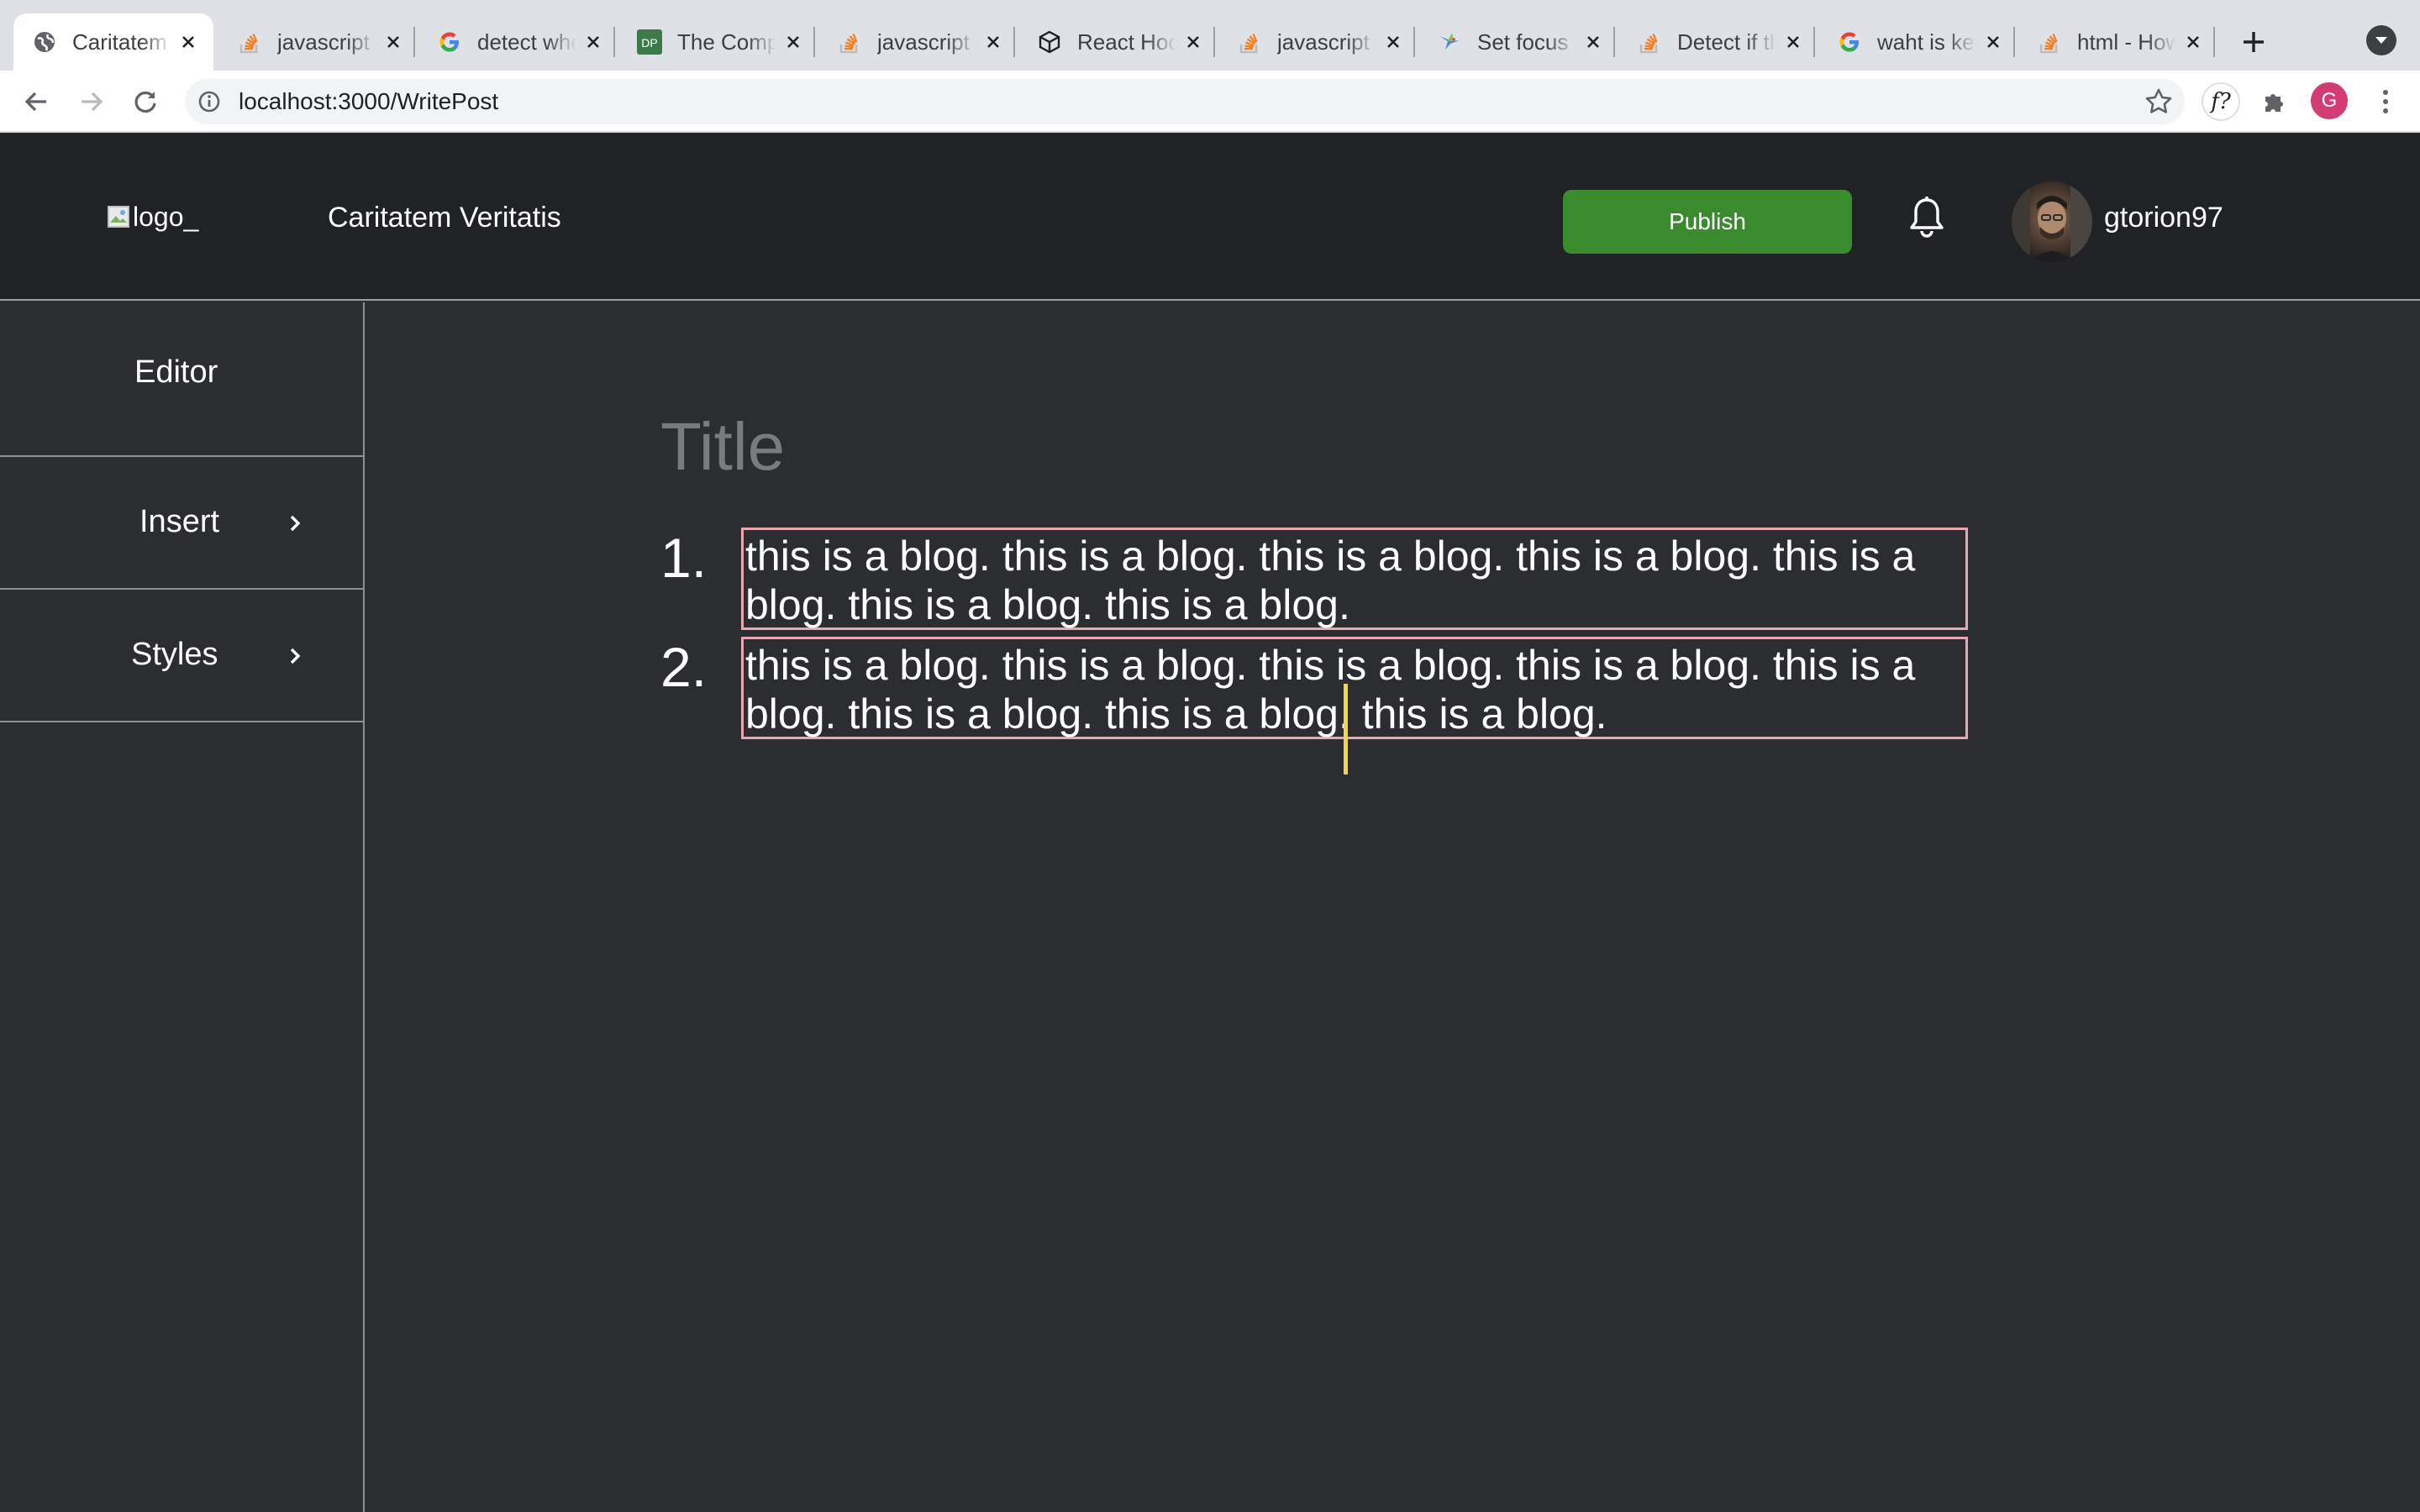 The height and width of the screenshot is (1512, 2420). I want to click on avatar, so click(2052, 221).